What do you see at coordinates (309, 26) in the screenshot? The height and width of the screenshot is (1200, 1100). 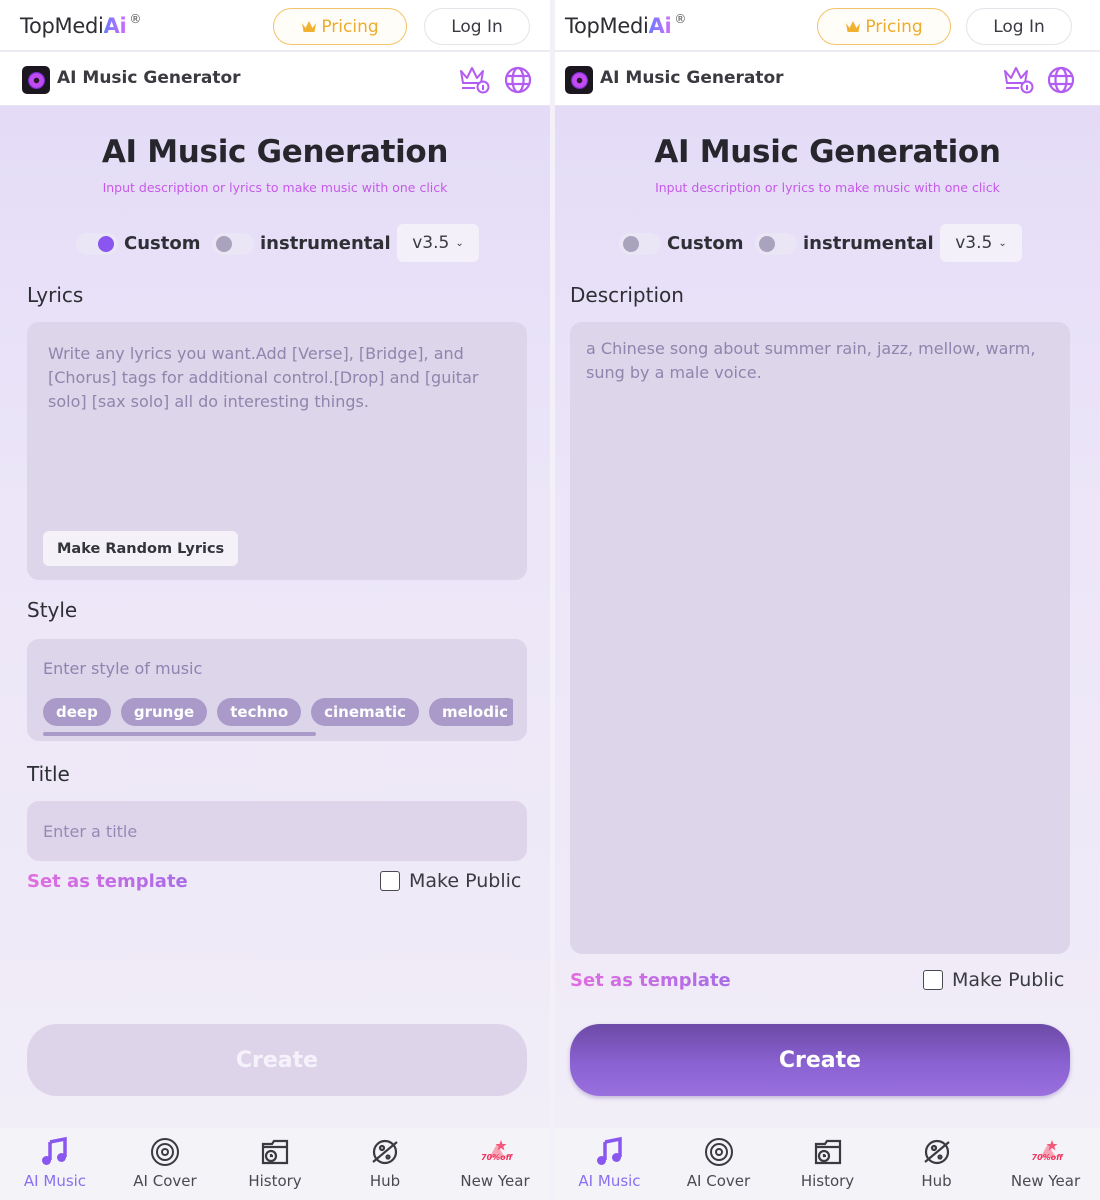 I see `crown-icon` at bounding box center [309, 26].